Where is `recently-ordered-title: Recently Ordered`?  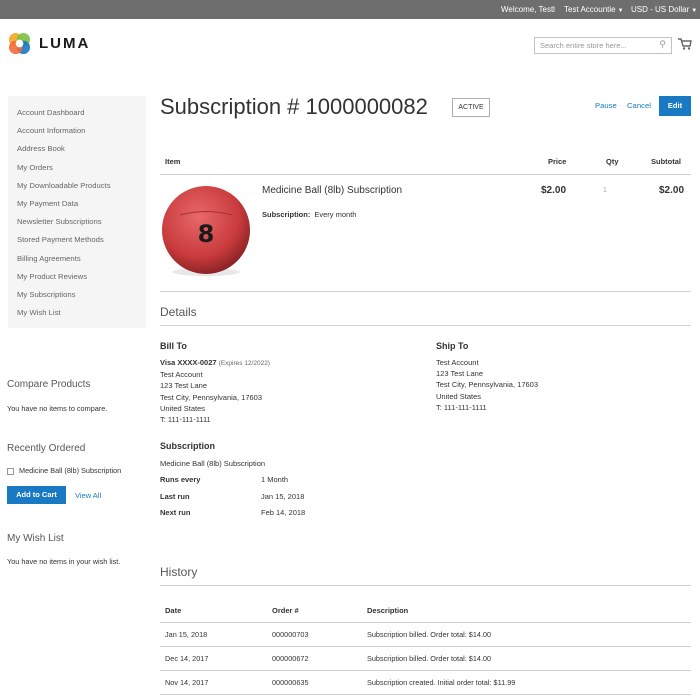
recently-ordered-title: Recently Ordered is located at coordinates (46, 448).